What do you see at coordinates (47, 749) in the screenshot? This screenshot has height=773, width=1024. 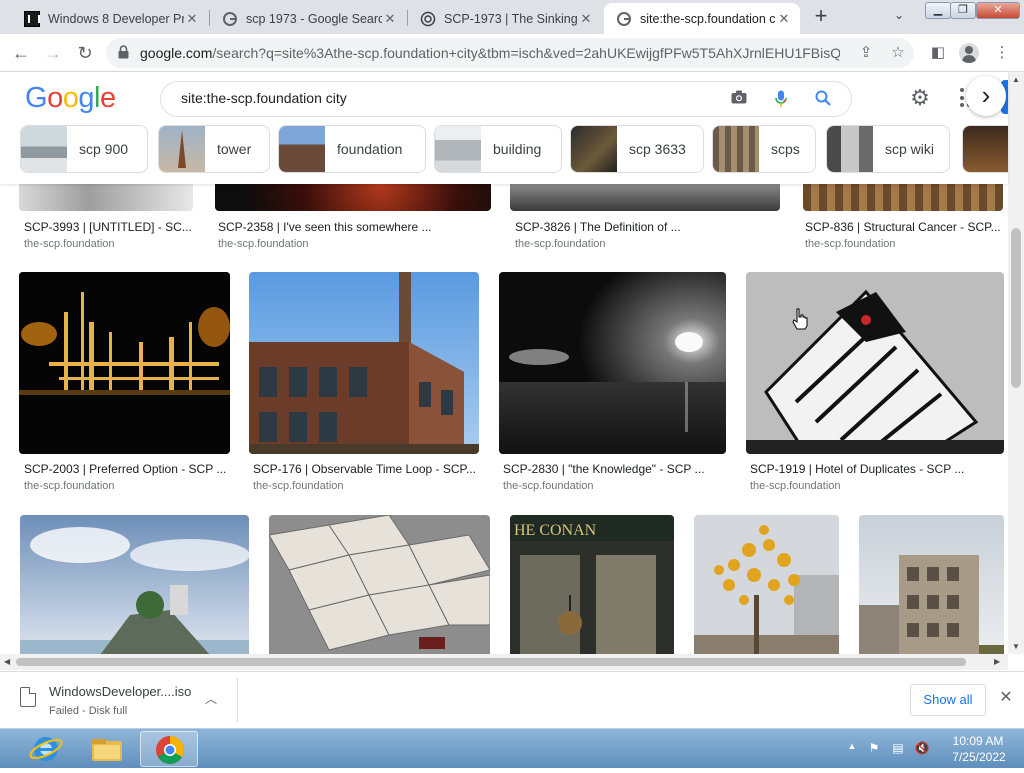 I see `internet-explorer-icon` at bounding box center [47, 749].